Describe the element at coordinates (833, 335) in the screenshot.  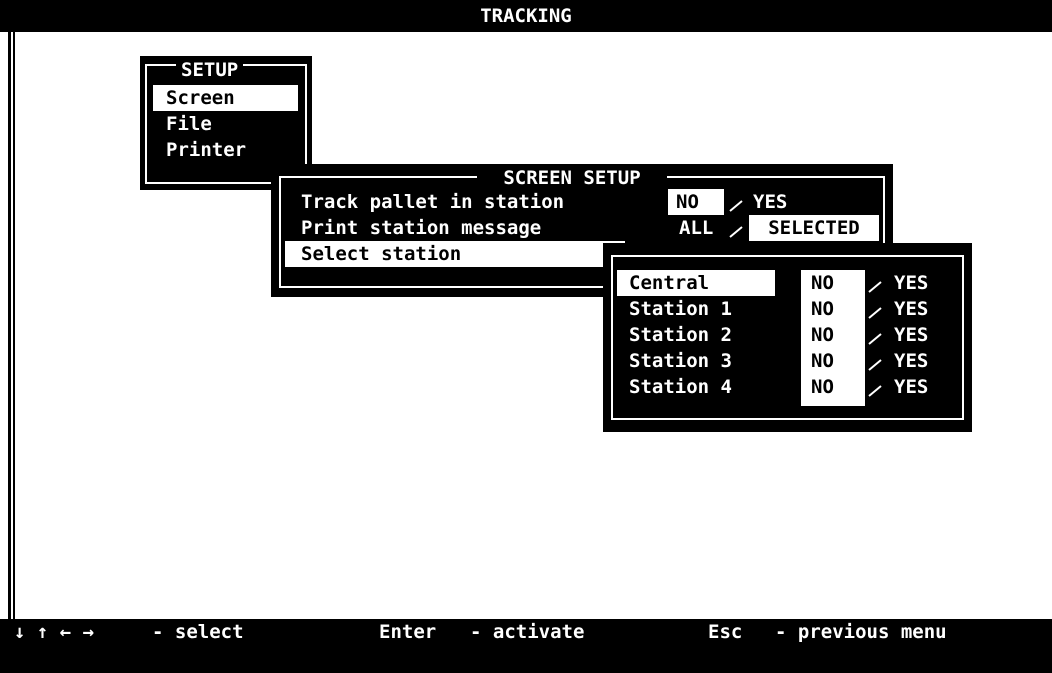
I see `station-2-no: NO` at that location.